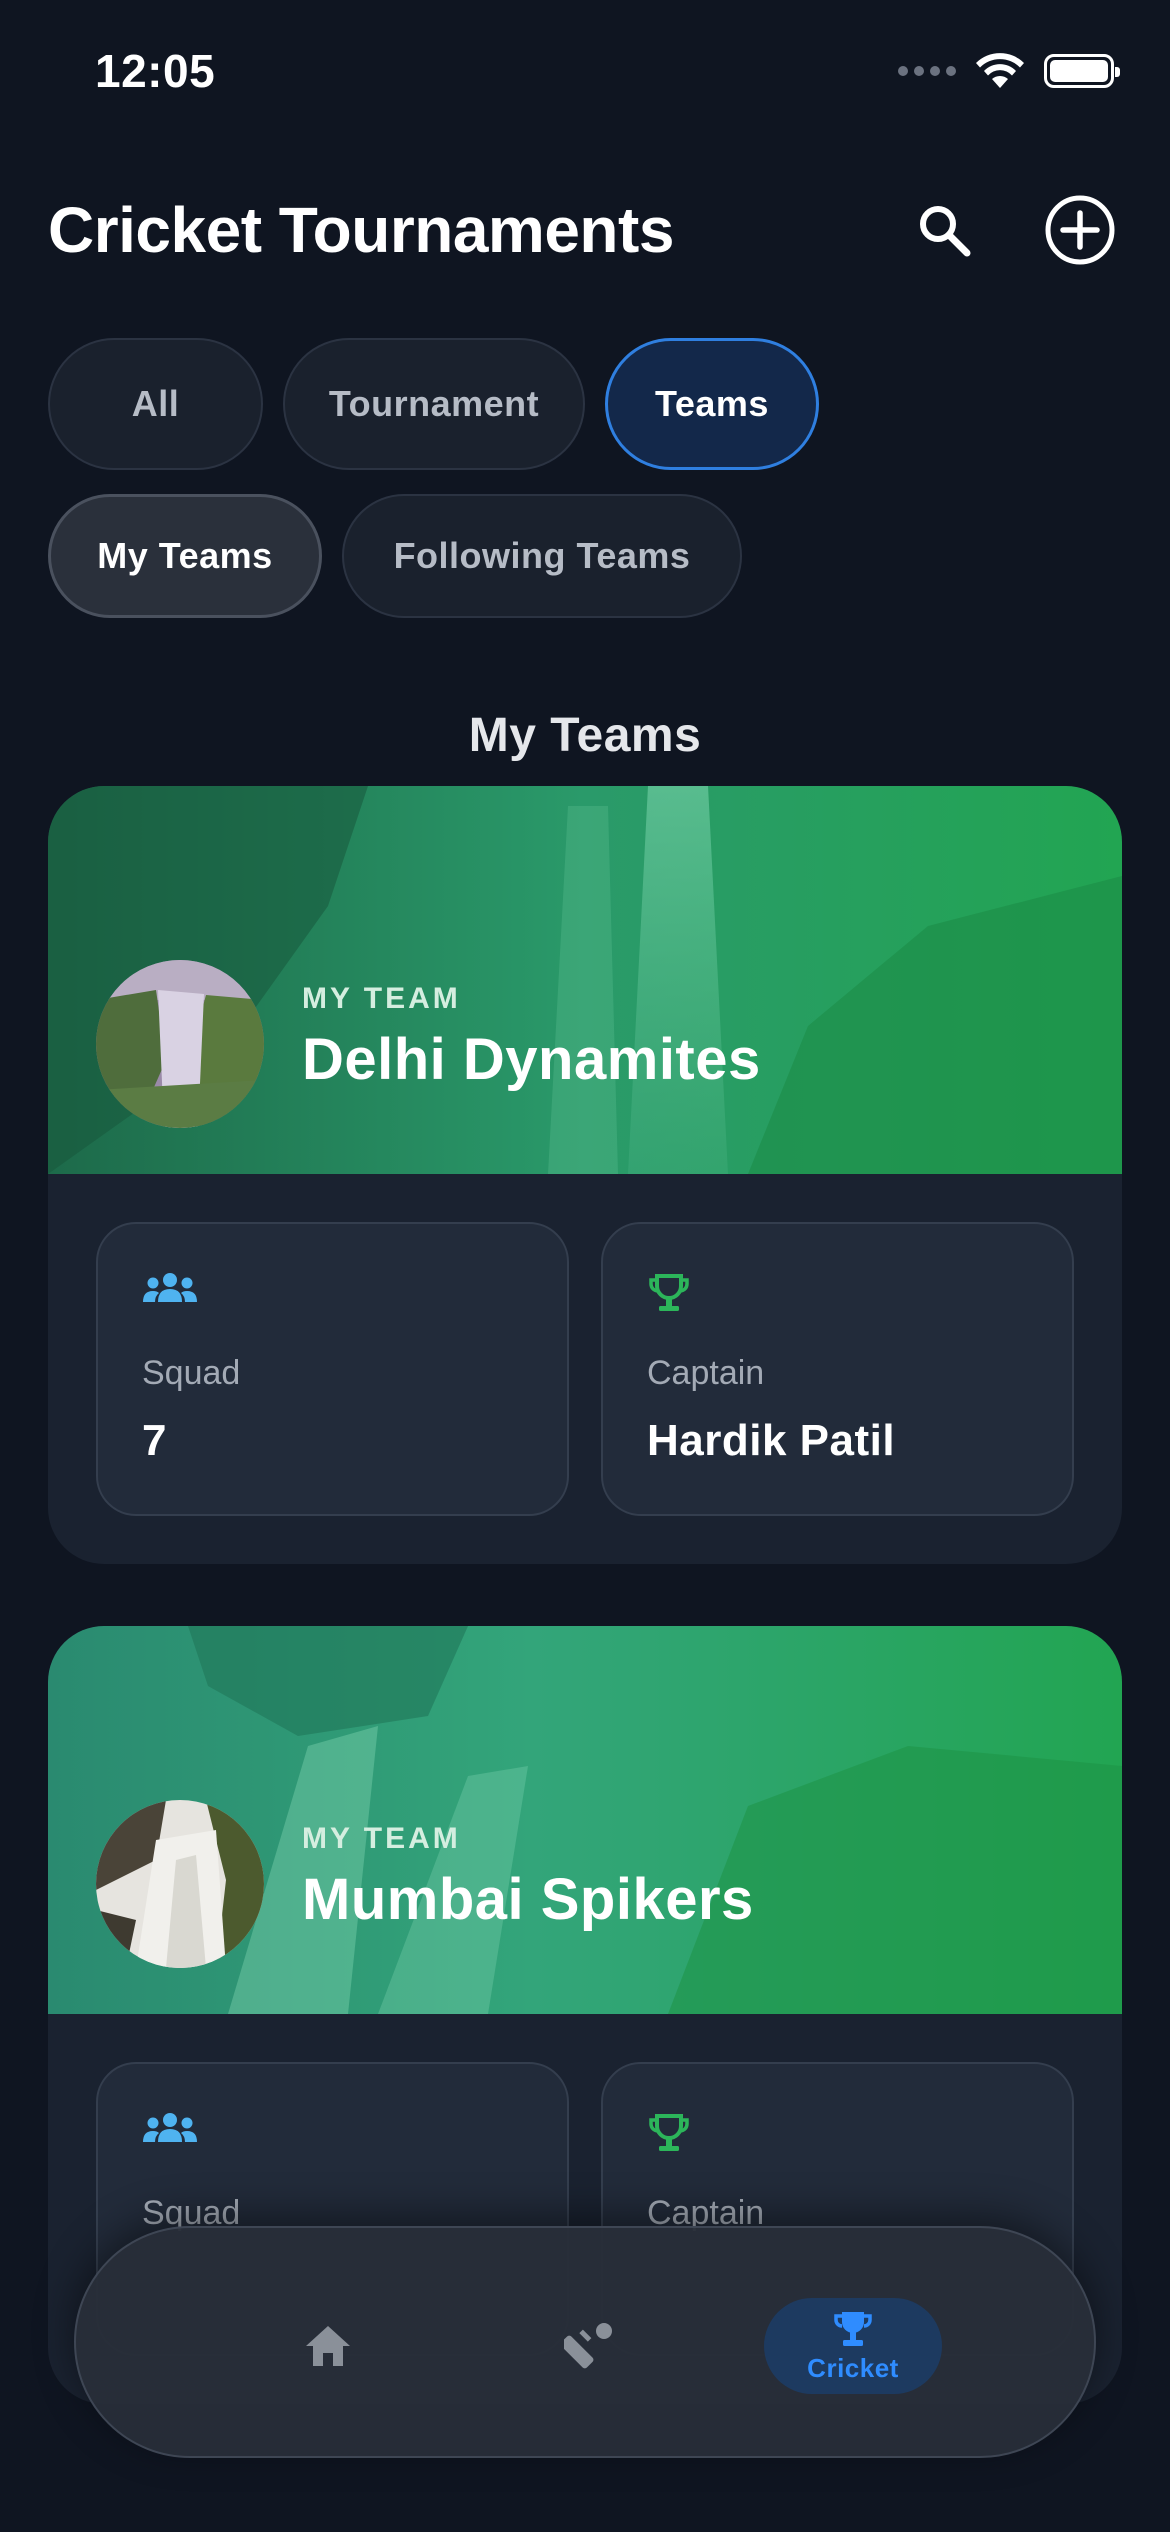 This screenshot has height=2532, width=1170. I want to click on wifi-icon, so click(1000, 70).